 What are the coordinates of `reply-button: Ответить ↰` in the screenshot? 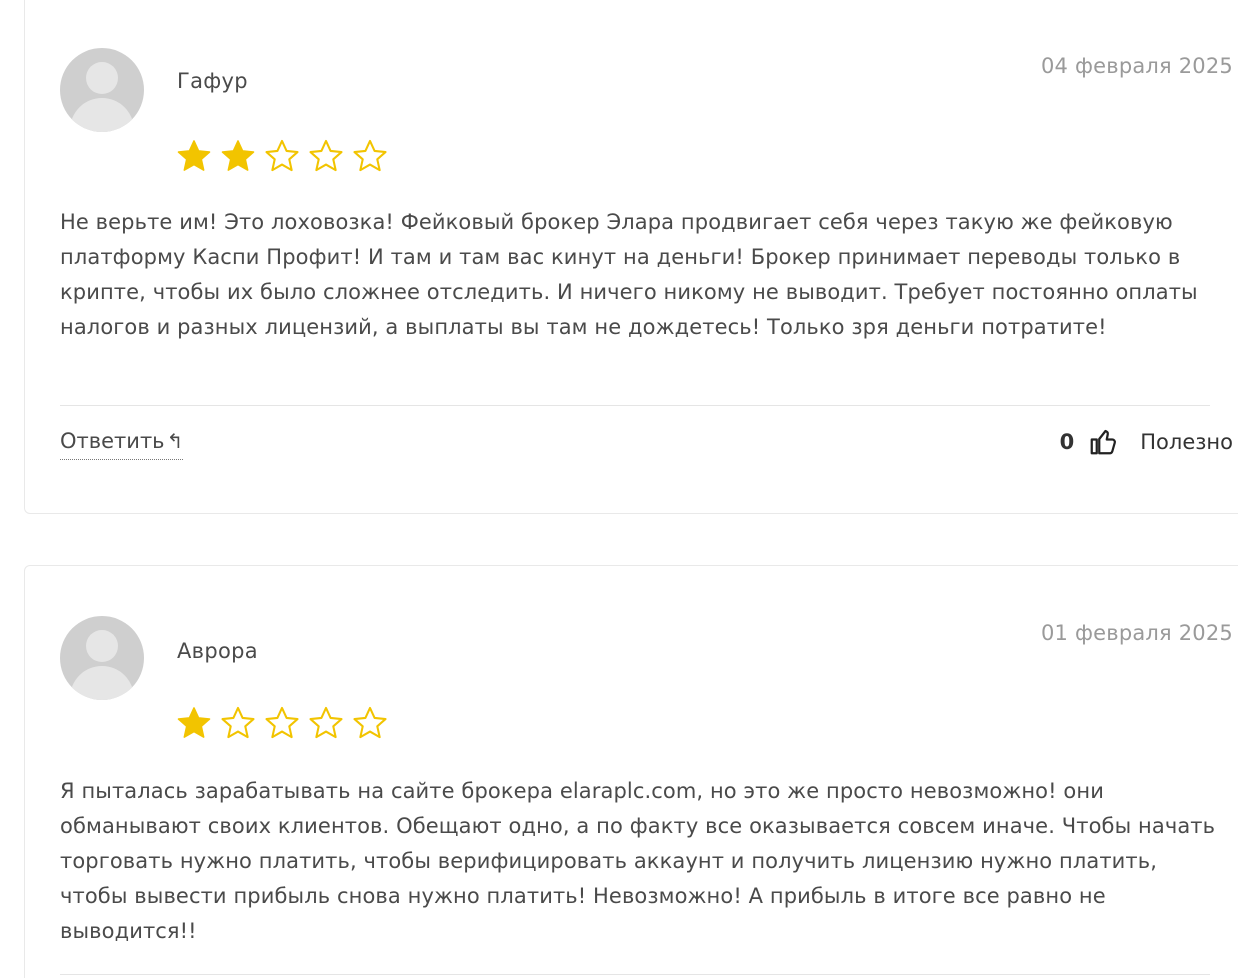 It's located at (122, 444).